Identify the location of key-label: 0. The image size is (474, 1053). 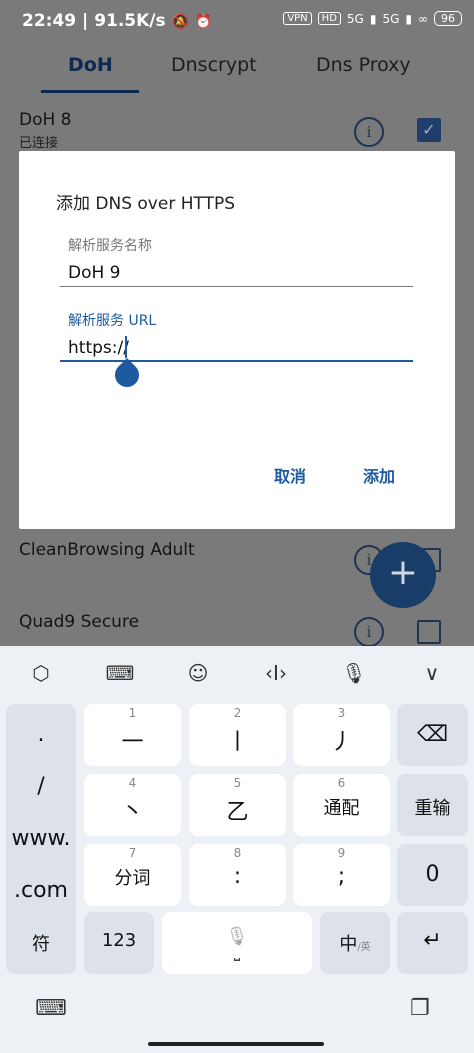
(432, 874).